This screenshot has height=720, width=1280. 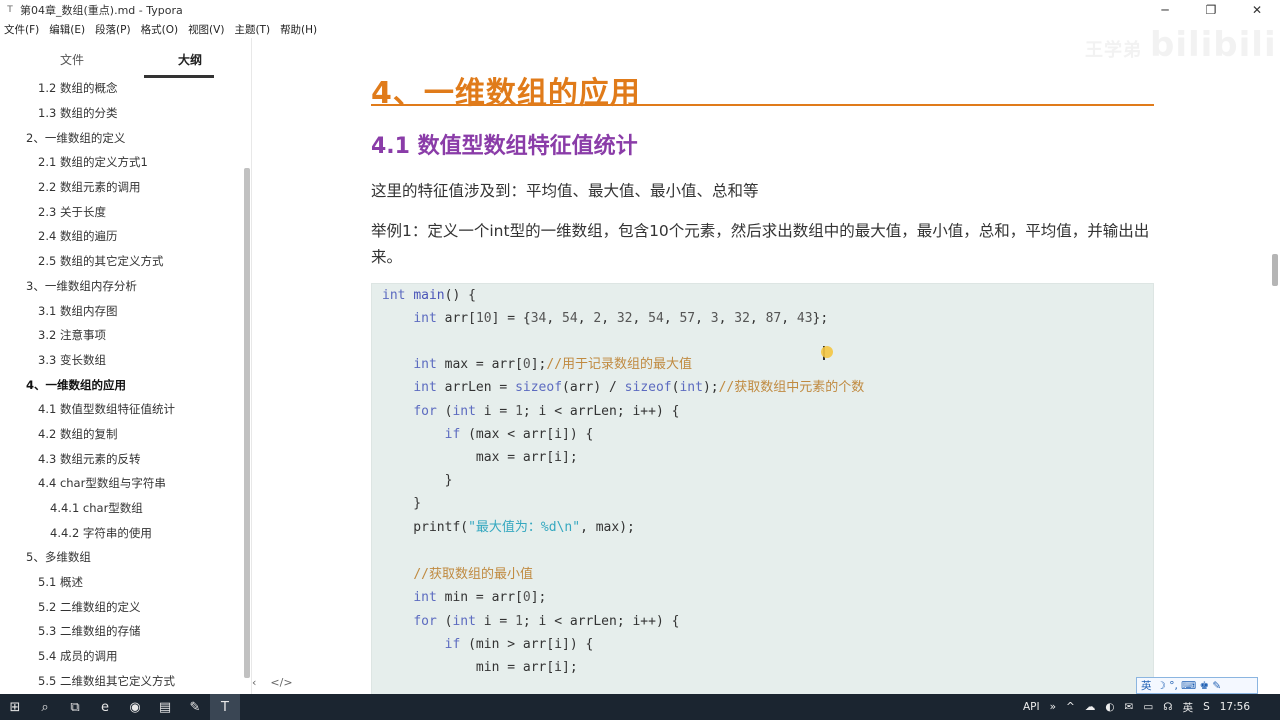 What do you see at coordinates (252, 29) in the screenshot?
I see `menu-theme: 主题(T)` at bounding box center [252, 29].